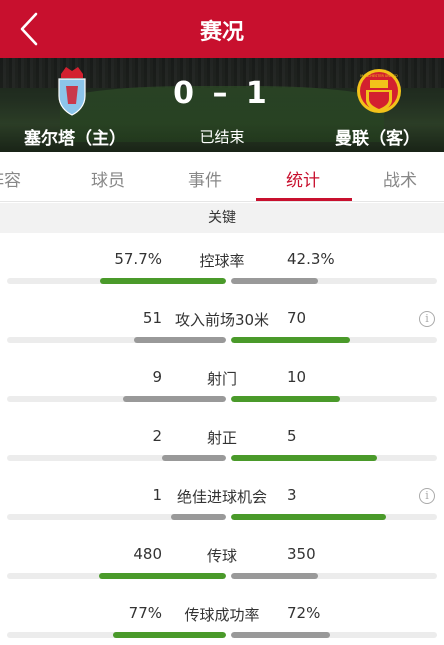 This screenshot has width=444, height=645. What do you see at coordinates (379, 91) in the screenshot?
I see `manchester-united-crest-icon: MANCHESTER UNITED` at bounding box center [379, 91].